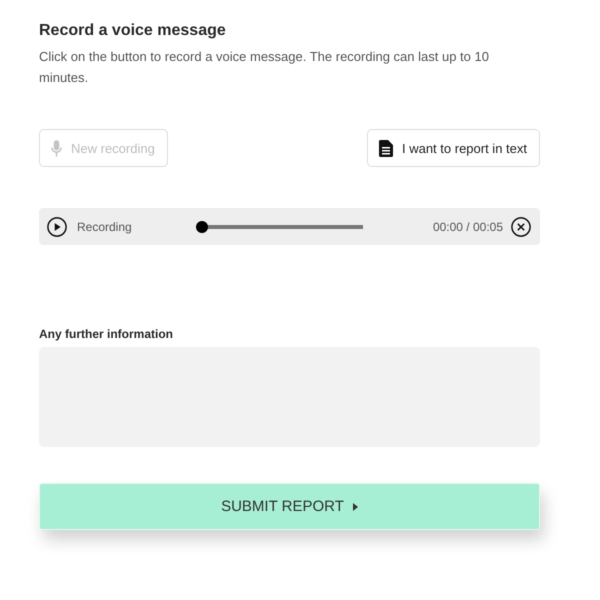 The height and width of the screenshot is (600, 600). I want to click on field-label: Any further information, so click(106, 334).